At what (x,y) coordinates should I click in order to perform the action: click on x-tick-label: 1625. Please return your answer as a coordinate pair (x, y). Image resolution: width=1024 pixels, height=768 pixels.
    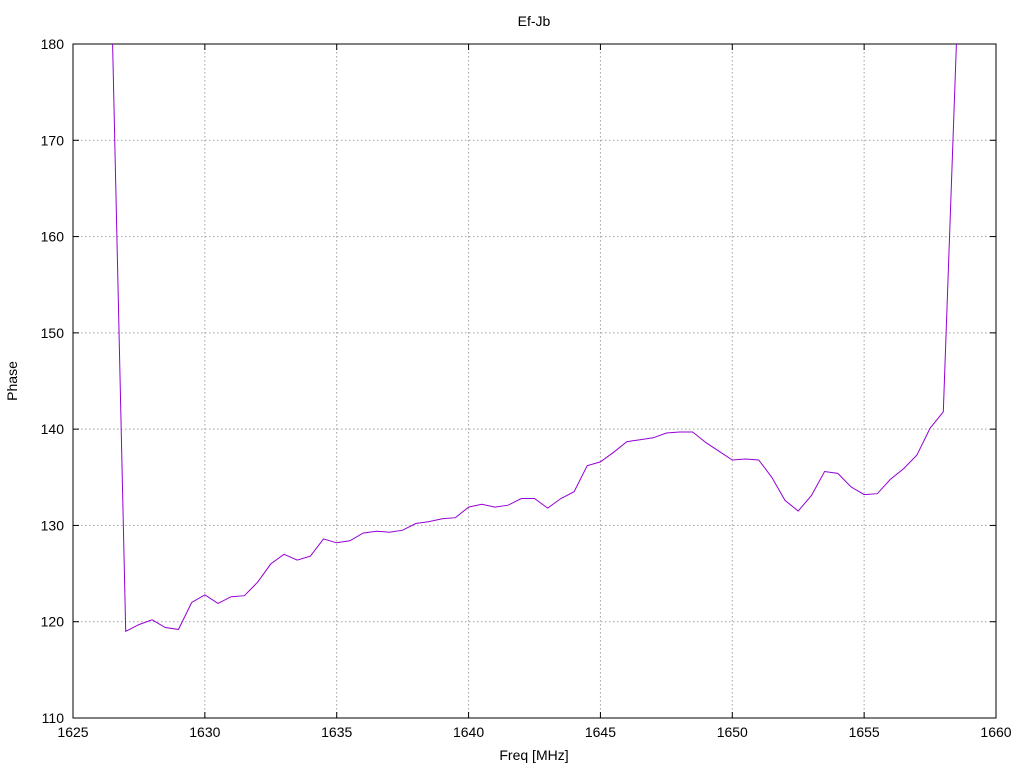
    Looking at the image, I should click on (72, 732).